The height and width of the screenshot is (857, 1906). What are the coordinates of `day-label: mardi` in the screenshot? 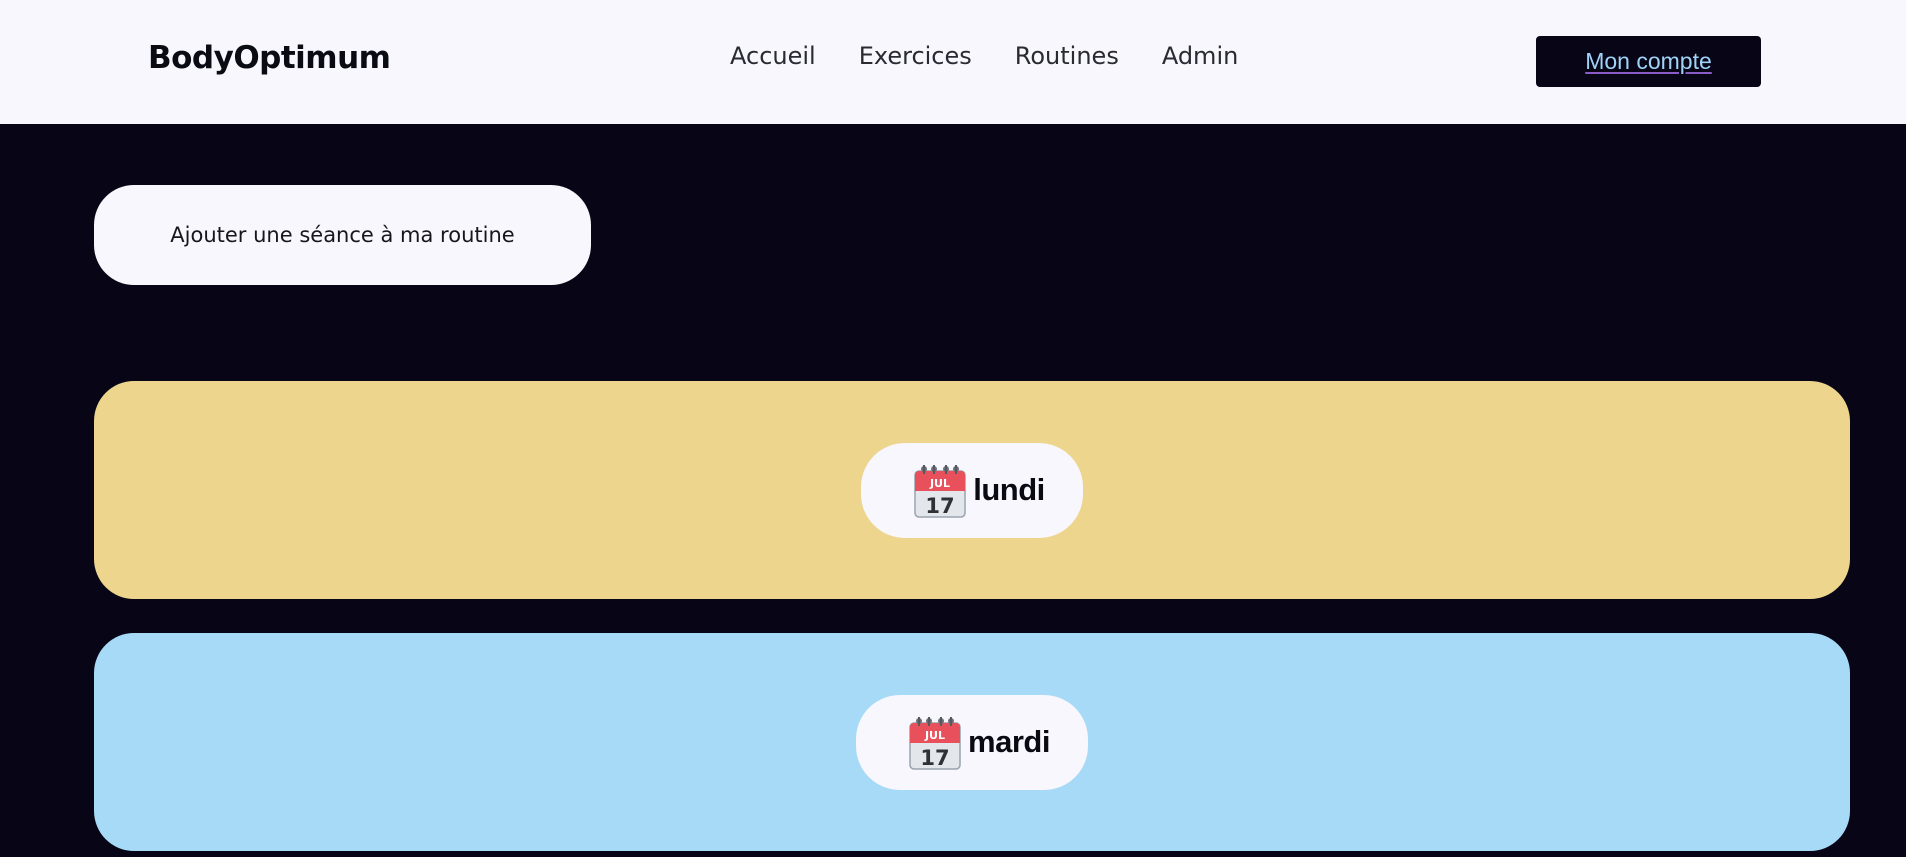 It's located at (1009, 741).